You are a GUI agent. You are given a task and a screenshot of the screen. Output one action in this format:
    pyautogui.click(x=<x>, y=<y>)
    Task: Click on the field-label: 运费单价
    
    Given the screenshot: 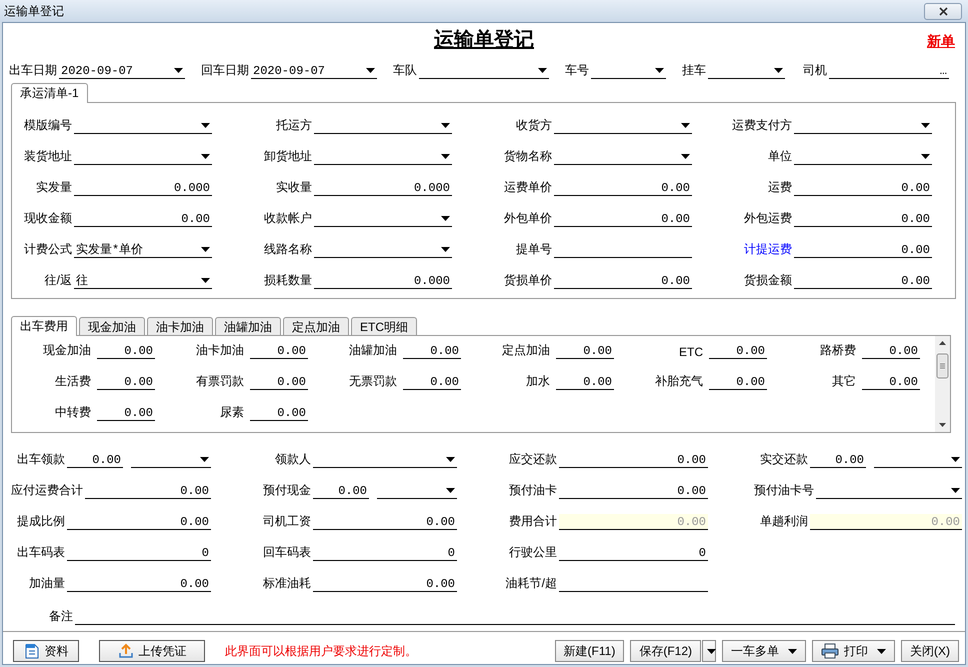 What is the action you would take?
    pyautogui.click(x=528, y=187)
    